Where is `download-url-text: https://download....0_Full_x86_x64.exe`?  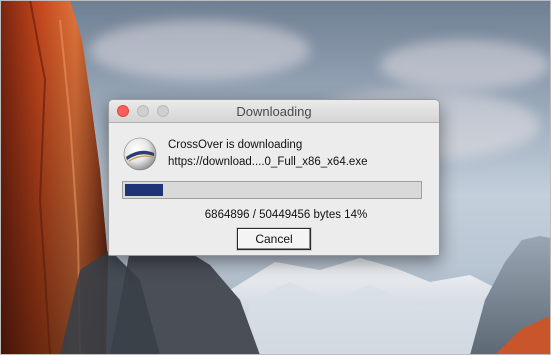 download-url-text: https://download....0_Full_x86_x64.exe is located at coordinates (268, 162).